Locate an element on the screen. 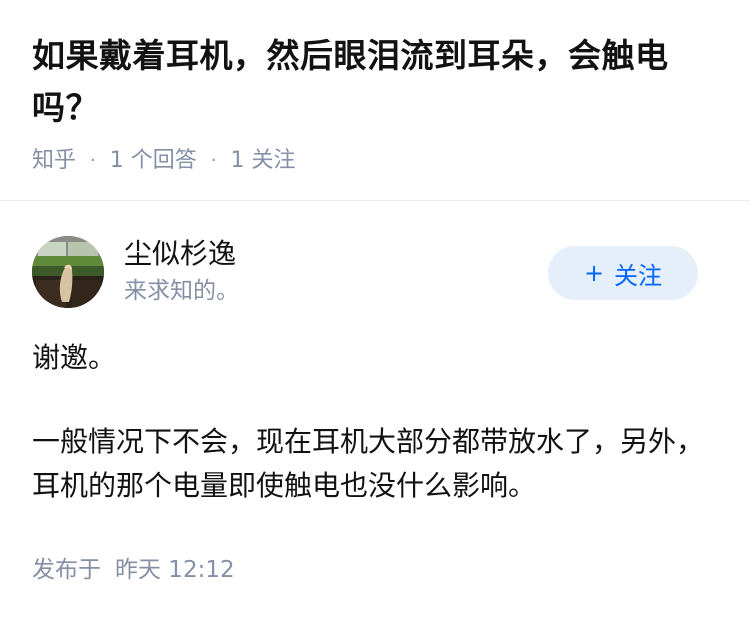  published-info: 发布于 昨天 12:12 is located at coordinates (133, 570).